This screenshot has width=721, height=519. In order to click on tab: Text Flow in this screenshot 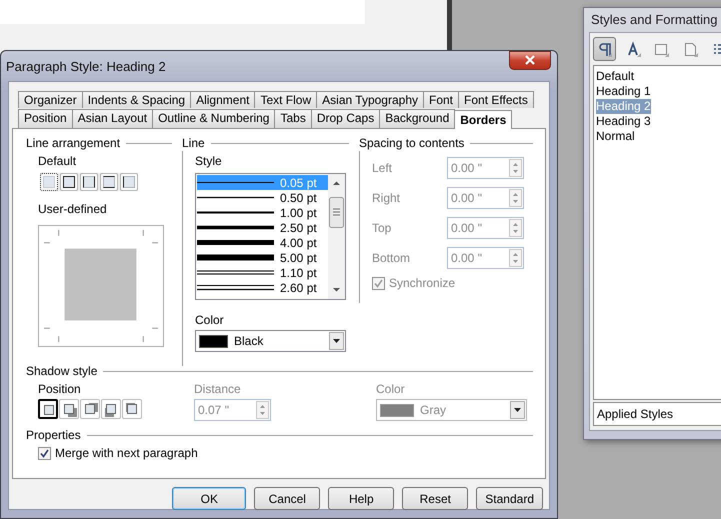, I will do `click(286, 99)`.